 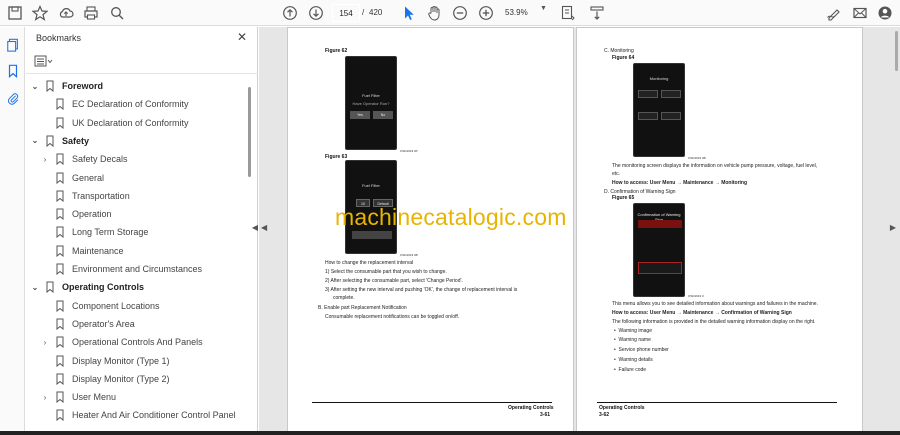 I want to click on bookmark-item: EC Declaration of Conformity, so click(x=114, y=104).